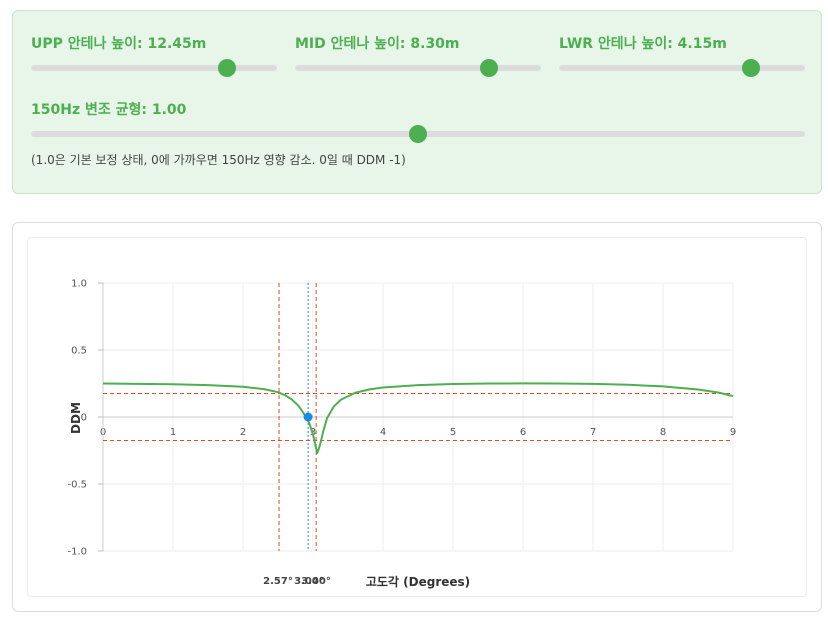 Image resolution: width=828 pixels, height=628 pixels. What do you see at coordinates (377, 44) in the screenshot?
I see `mid-height-label: MID 안테나 높이: 8.30m` at bounding box center [377, 44].